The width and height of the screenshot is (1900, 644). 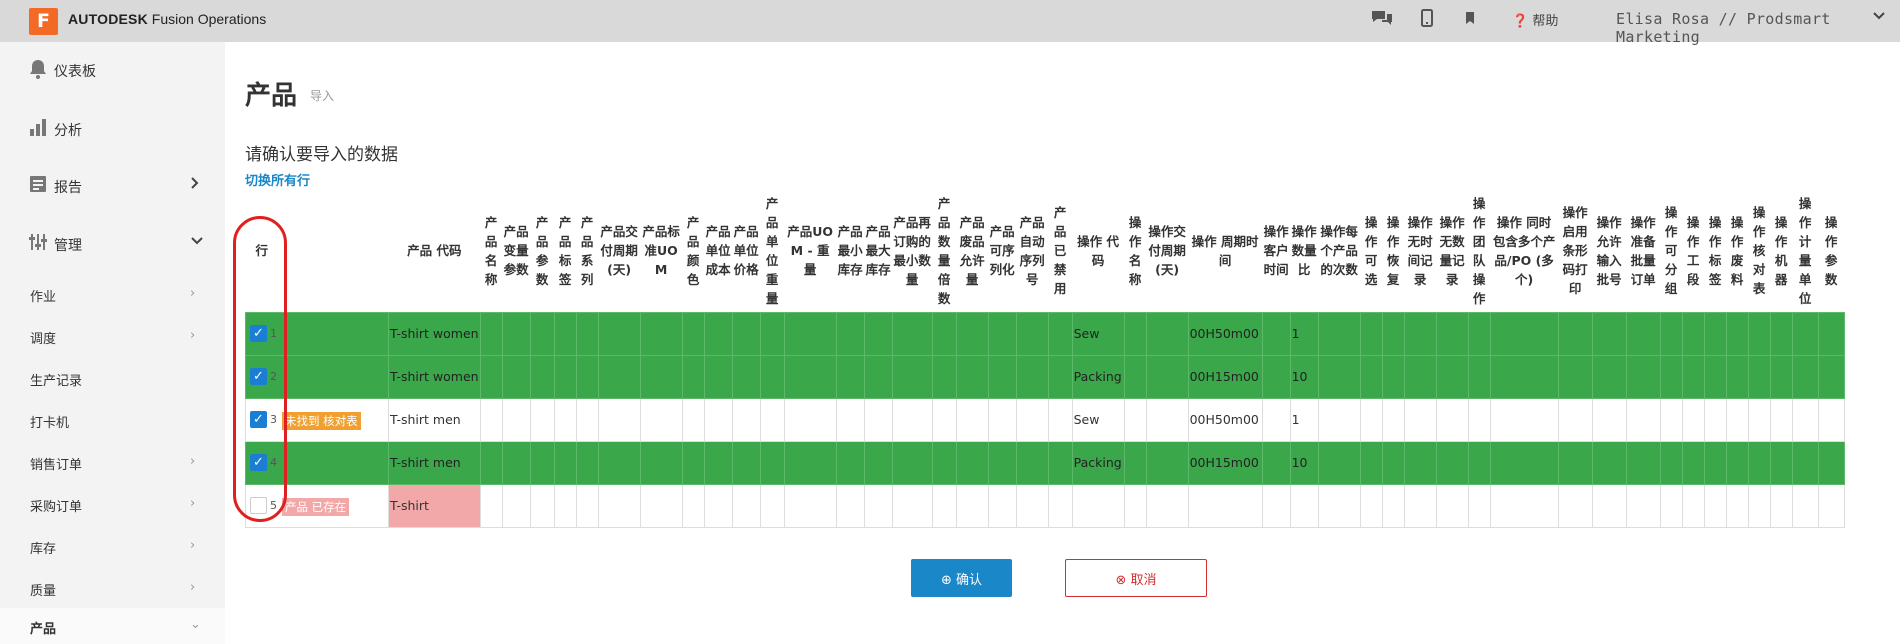 I want to click on help-label: 帮助, so click(x=1545, y=21).